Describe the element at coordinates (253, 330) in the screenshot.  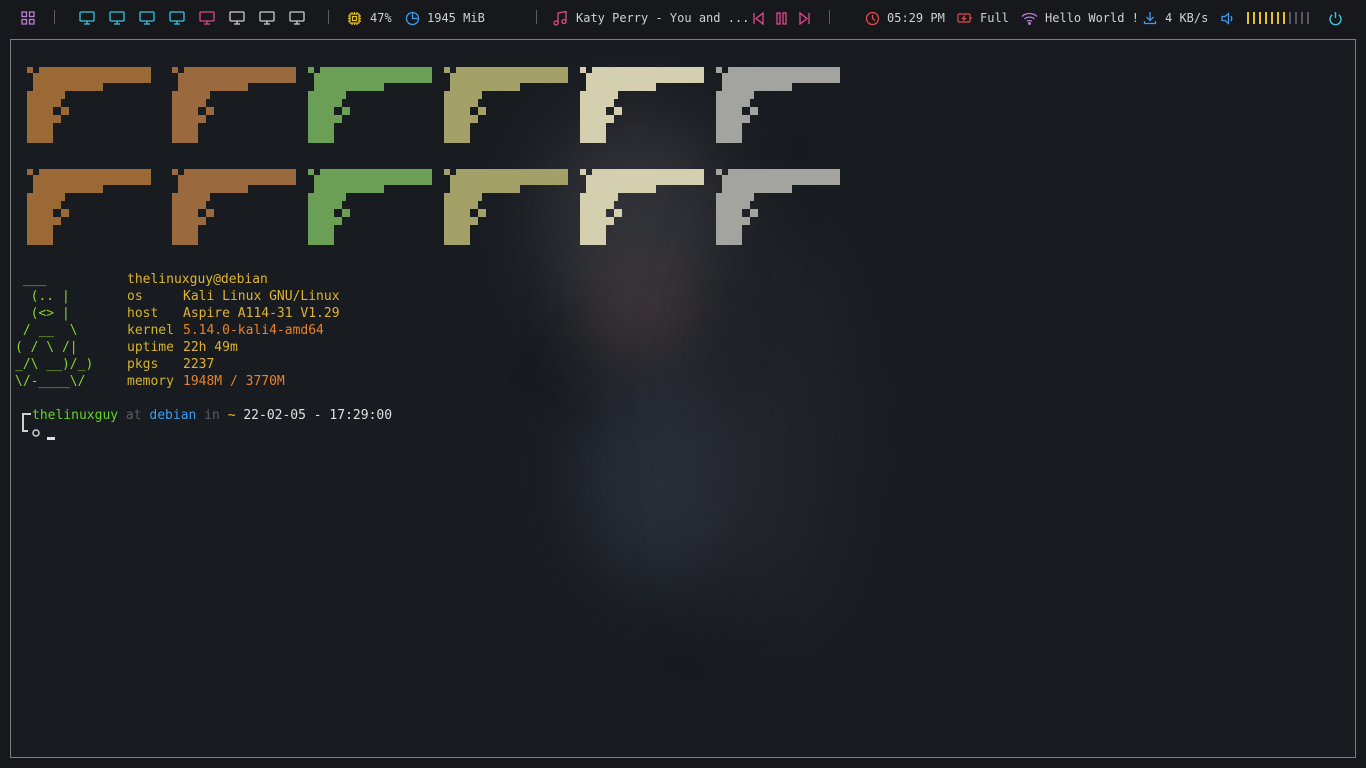
I see `fetch-value: 5.14.0-kali4-amd64` at that location.